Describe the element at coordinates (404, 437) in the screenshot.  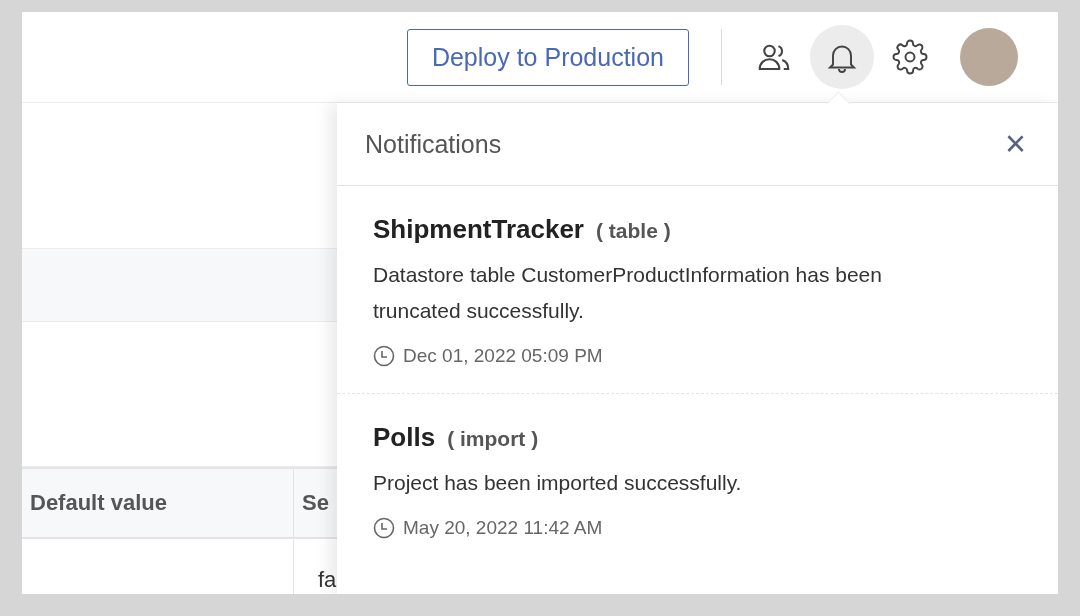
I see `notification-title: Polls` at that location.